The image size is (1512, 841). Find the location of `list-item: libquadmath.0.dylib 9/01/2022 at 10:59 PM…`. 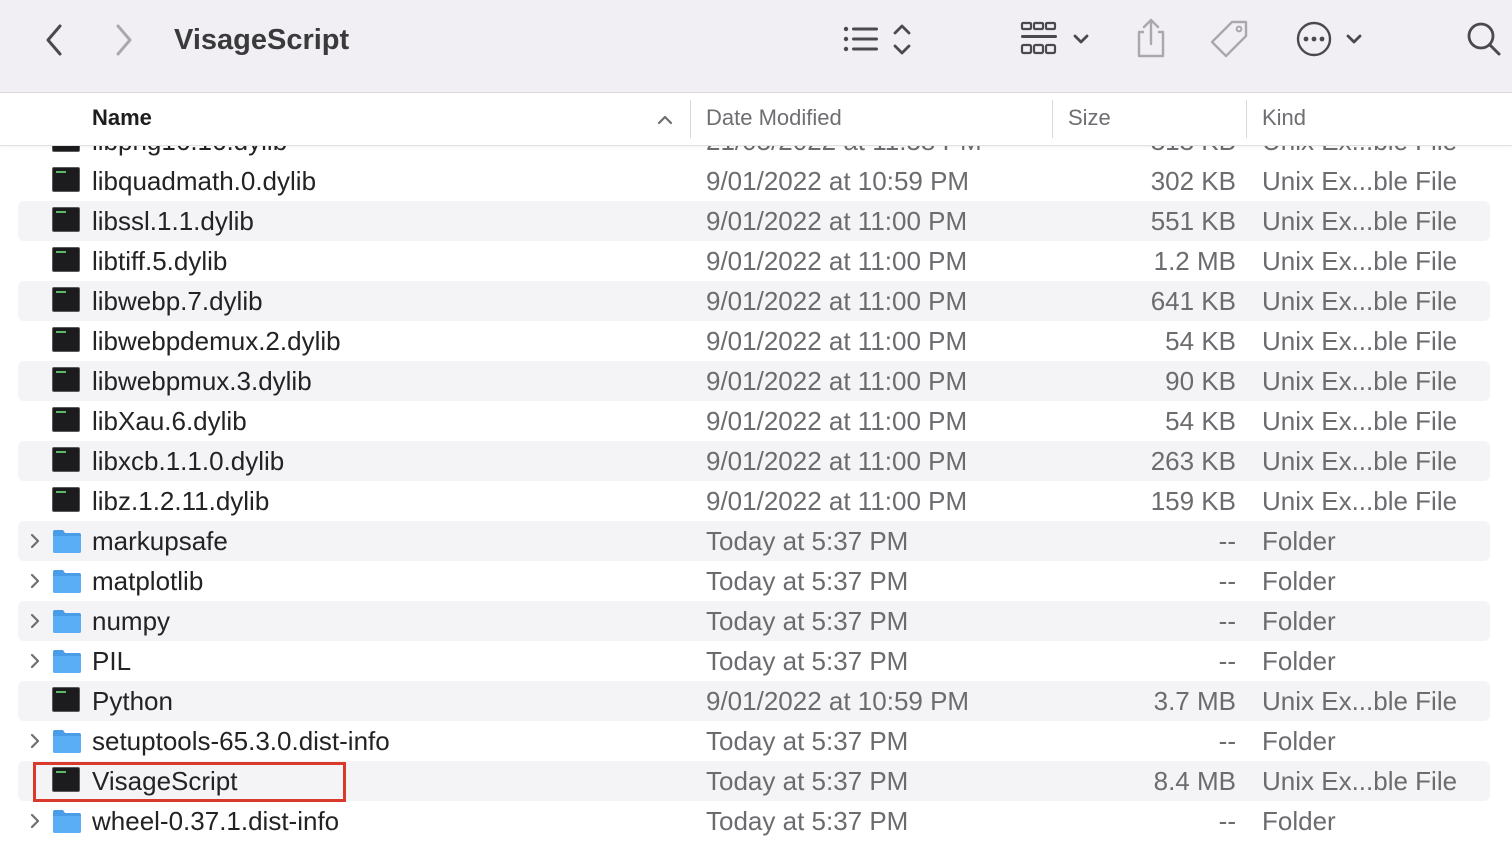

list-item: libquadmath.0.dylib 9/01/2022 at 10:59 PM… is located at coordinates (754, 181).